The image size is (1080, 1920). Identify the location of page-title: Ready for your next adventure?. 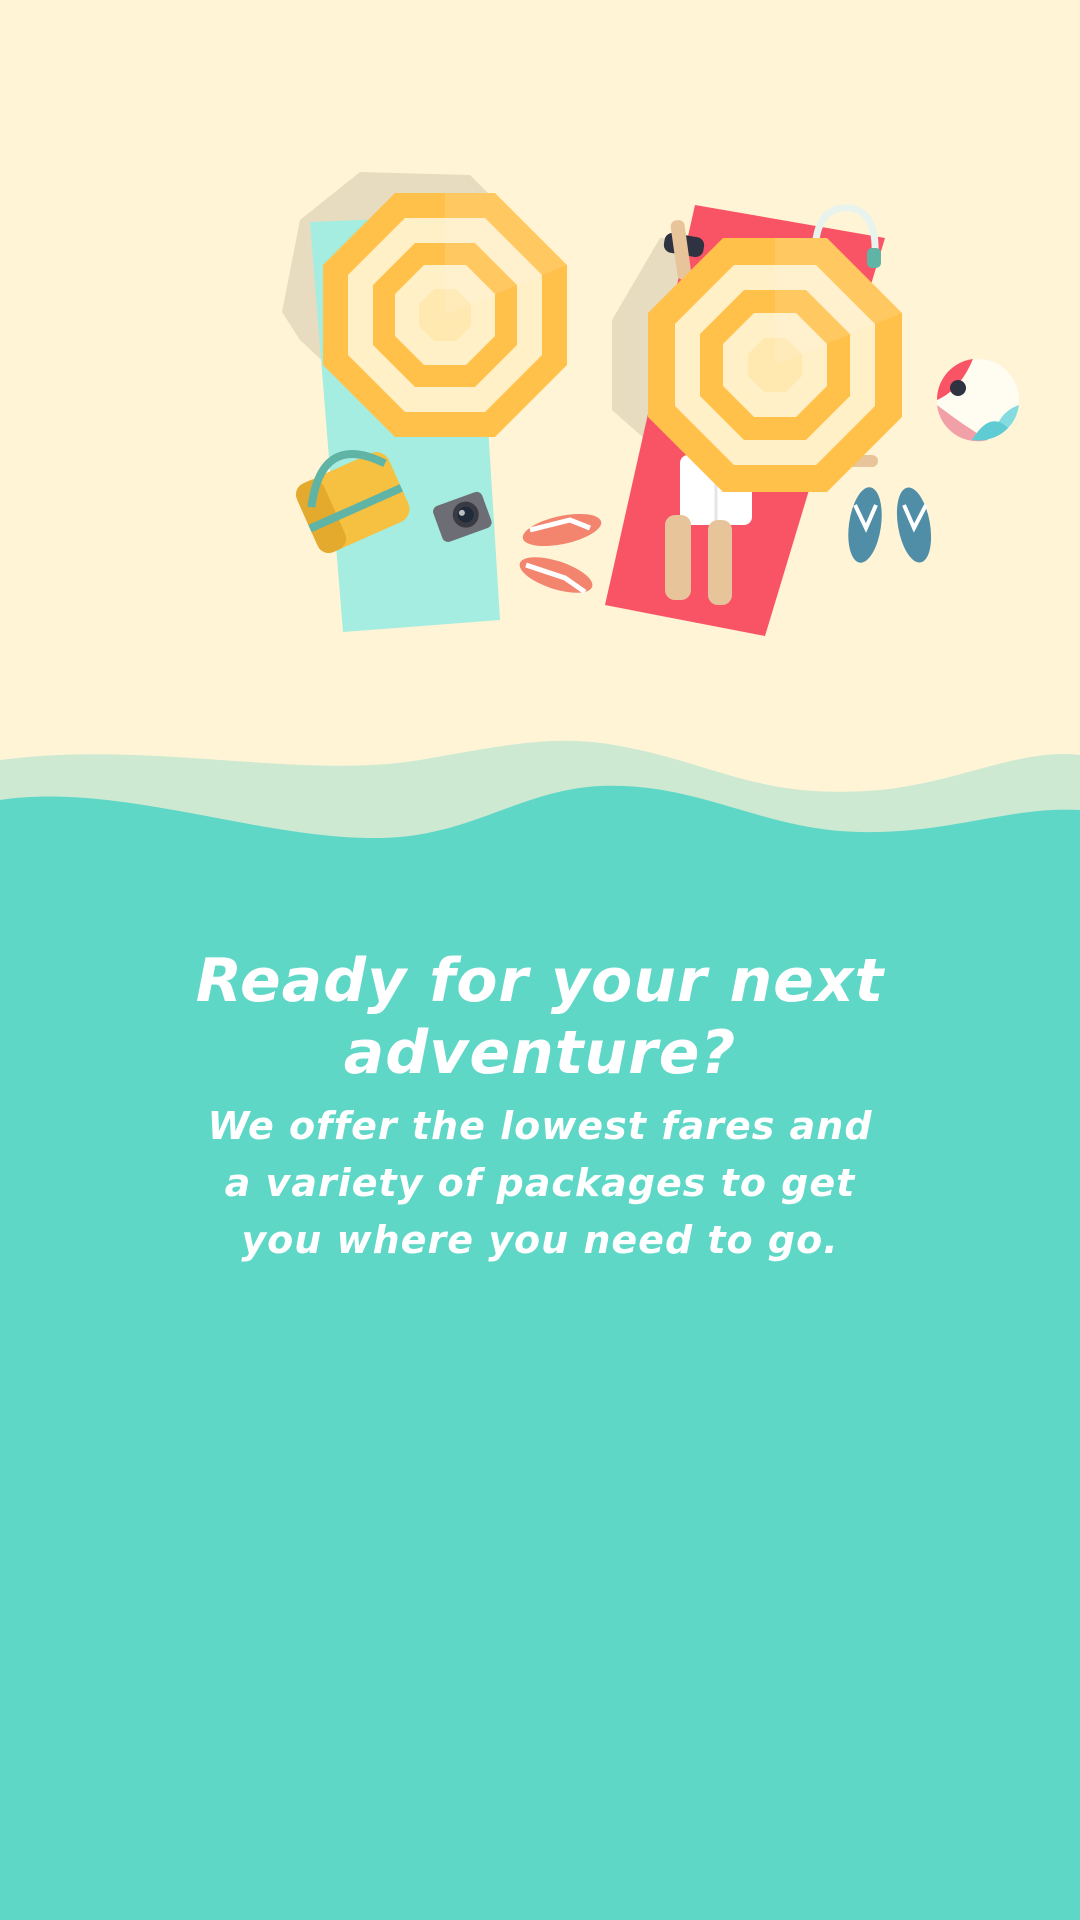
(540, 1017).